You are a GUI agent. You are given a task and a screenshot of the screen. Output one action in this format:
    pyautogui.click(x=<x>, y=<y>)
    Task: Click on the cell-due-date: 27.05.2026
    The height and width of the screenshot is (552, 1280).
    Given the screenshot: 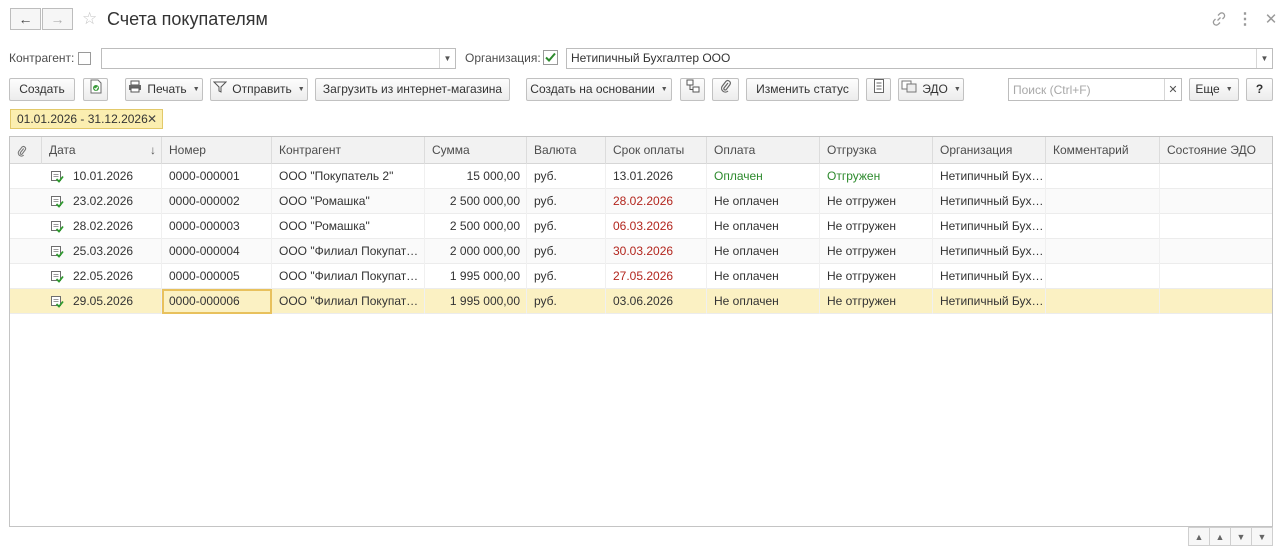 What is the action you would take?
    pyautogui.click(x=656, y=276)
    